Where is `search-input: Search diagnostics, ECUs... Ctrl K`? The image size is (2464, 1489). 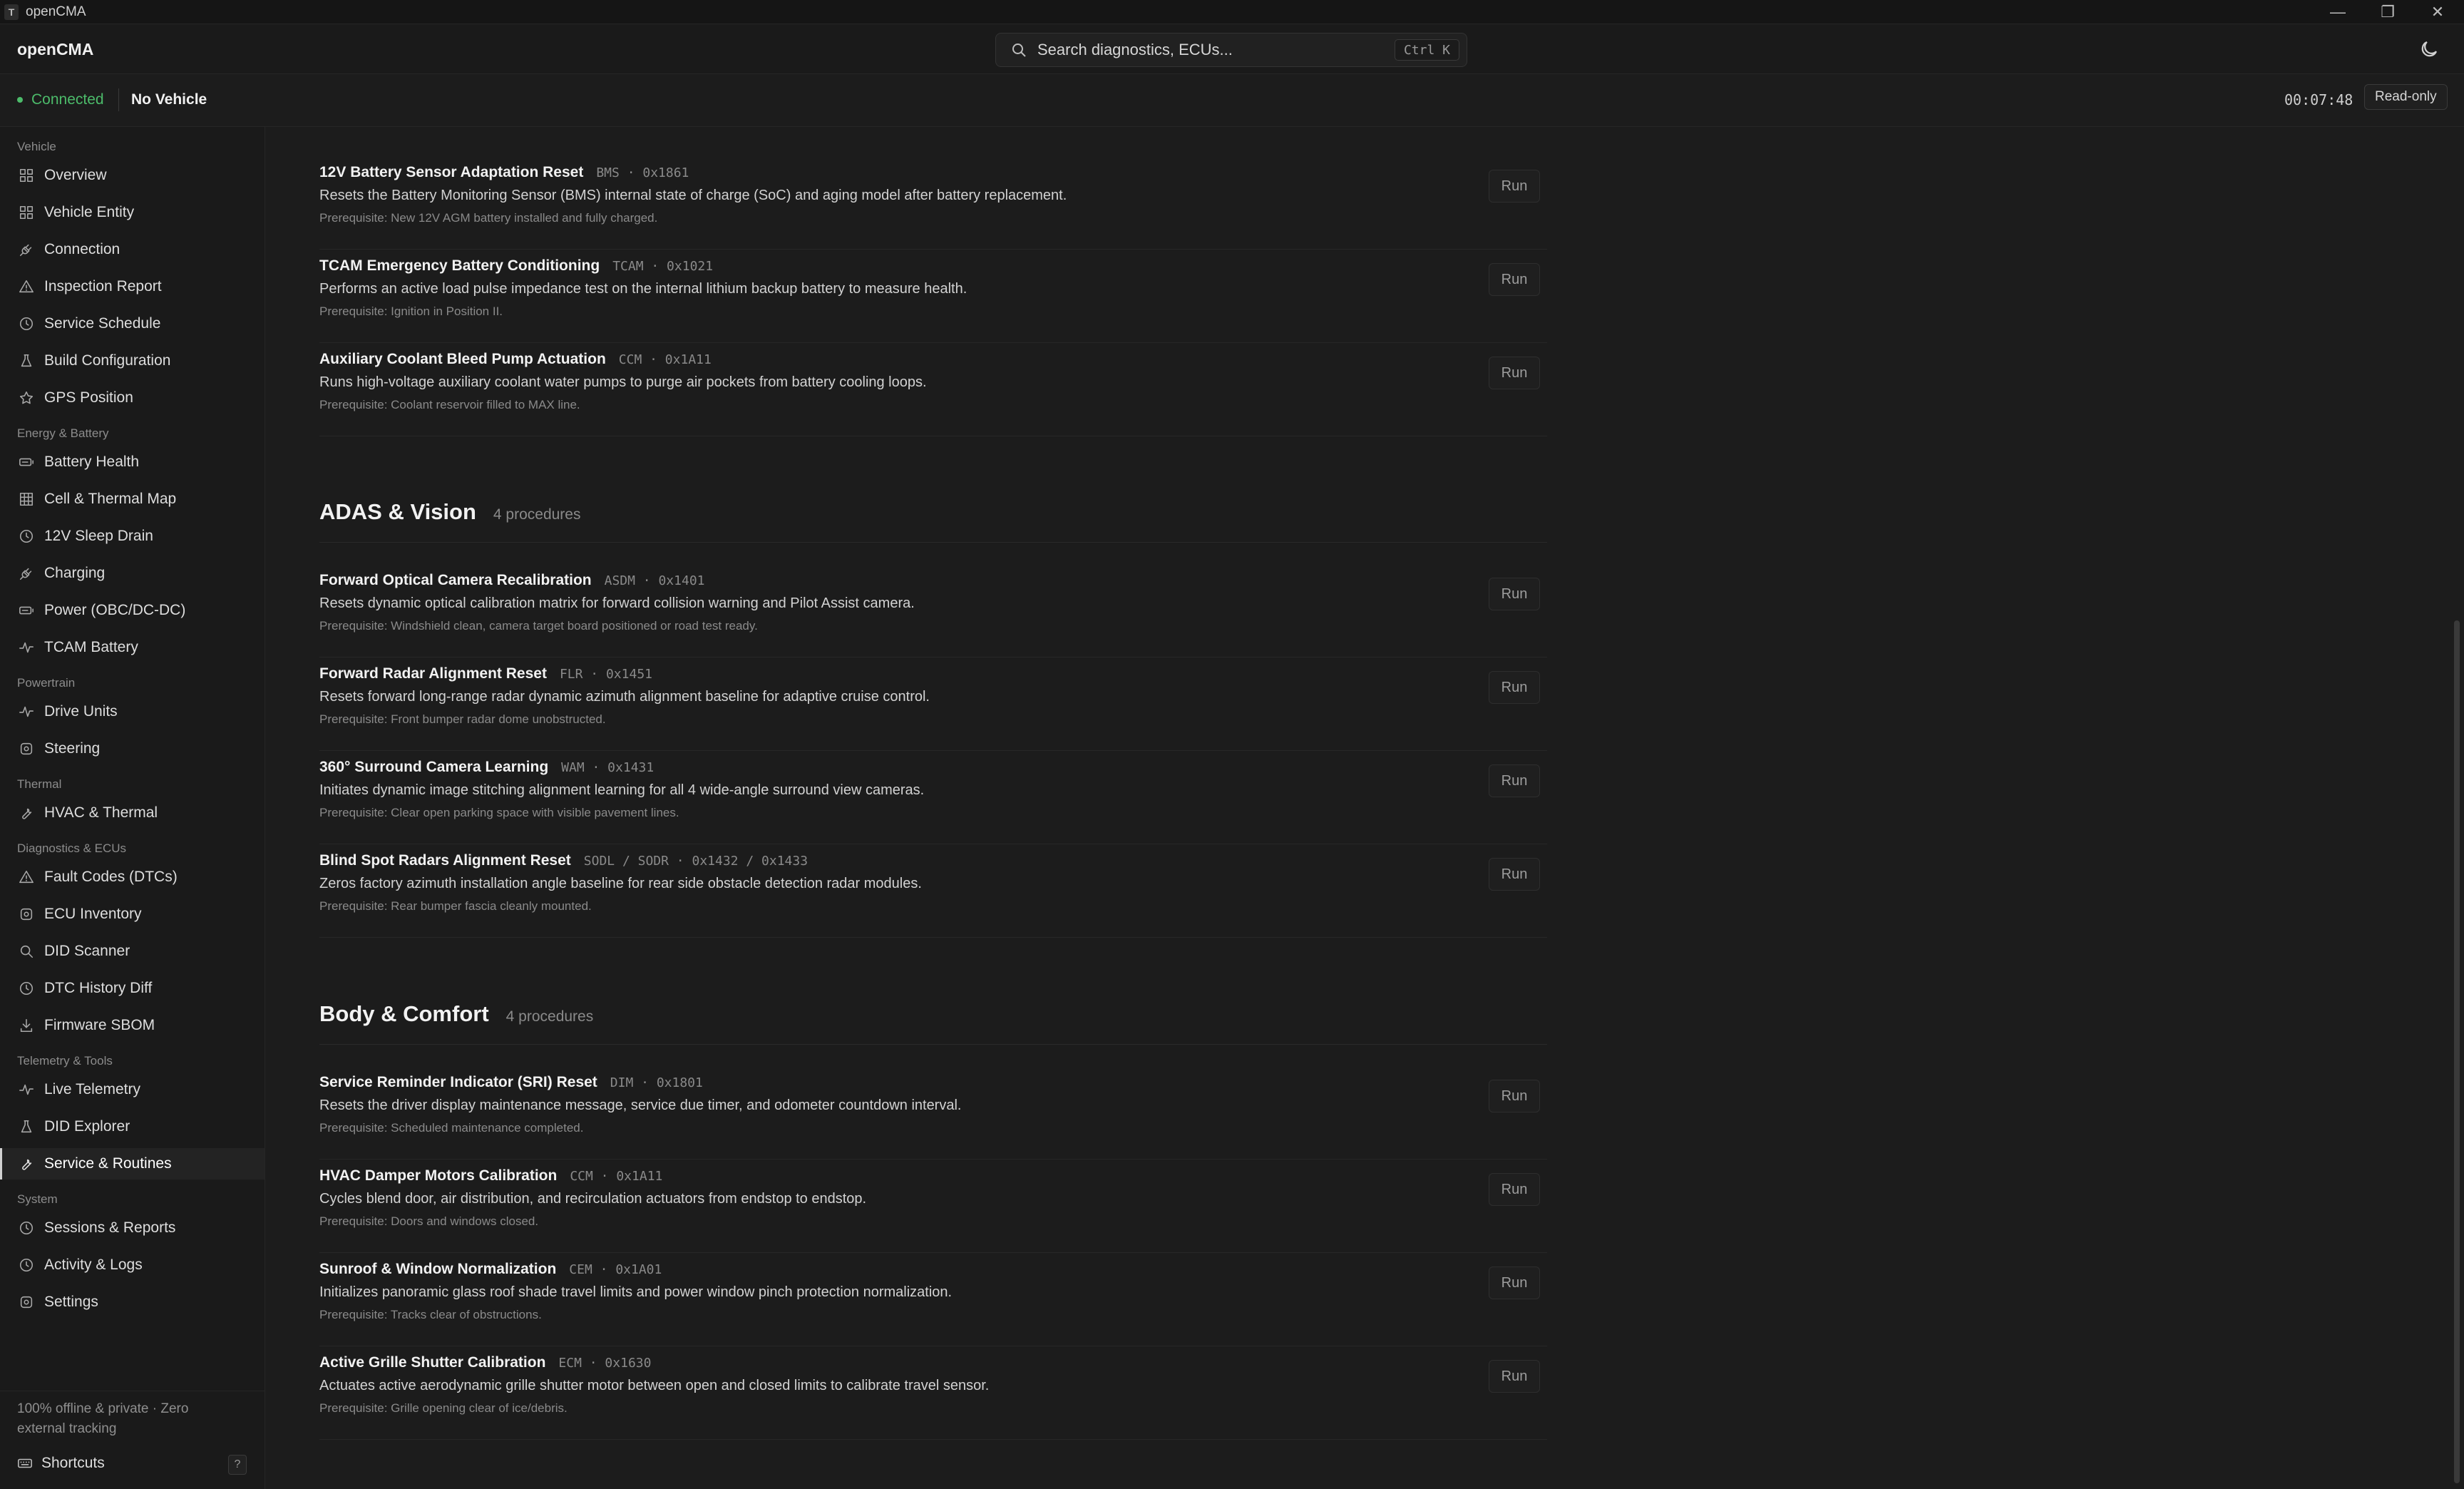 search-input: Search diagnostics, ECUs... Ctrl K is located at coordinates (1231, 50).